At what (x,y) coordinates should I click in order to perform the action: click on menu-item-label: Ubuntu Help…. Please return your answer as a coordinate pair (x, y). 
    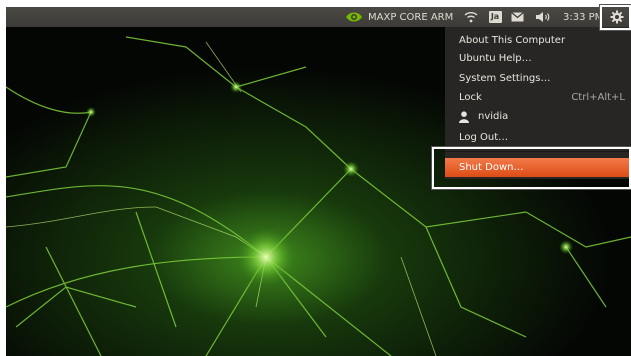
    Looking at the image, I should click on (495, 58).